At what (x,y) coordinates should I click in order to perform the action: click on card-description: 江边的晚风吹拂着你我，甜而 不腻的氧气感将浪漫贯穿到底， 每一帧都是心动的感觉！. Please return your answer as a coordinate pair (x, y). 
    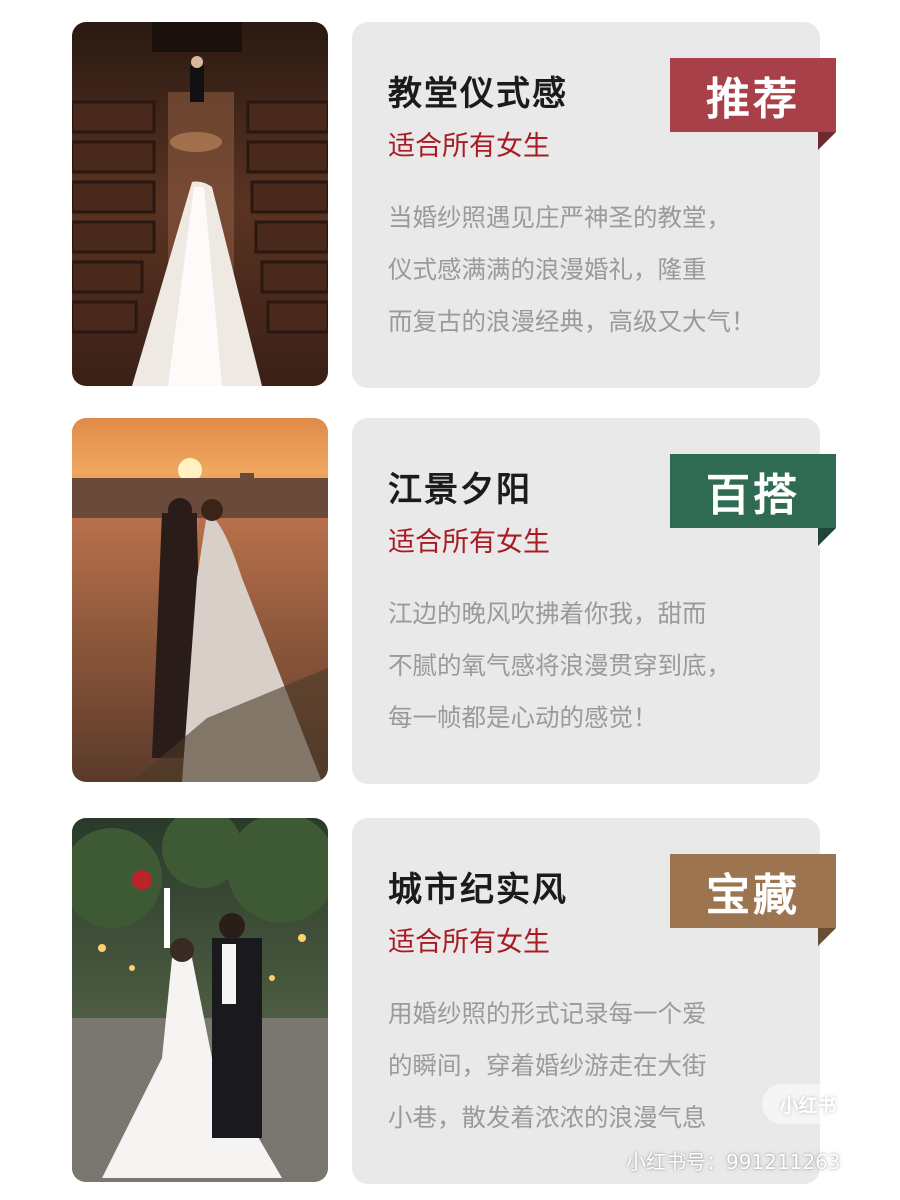
    Looking at the image, I should click on (559, 665).